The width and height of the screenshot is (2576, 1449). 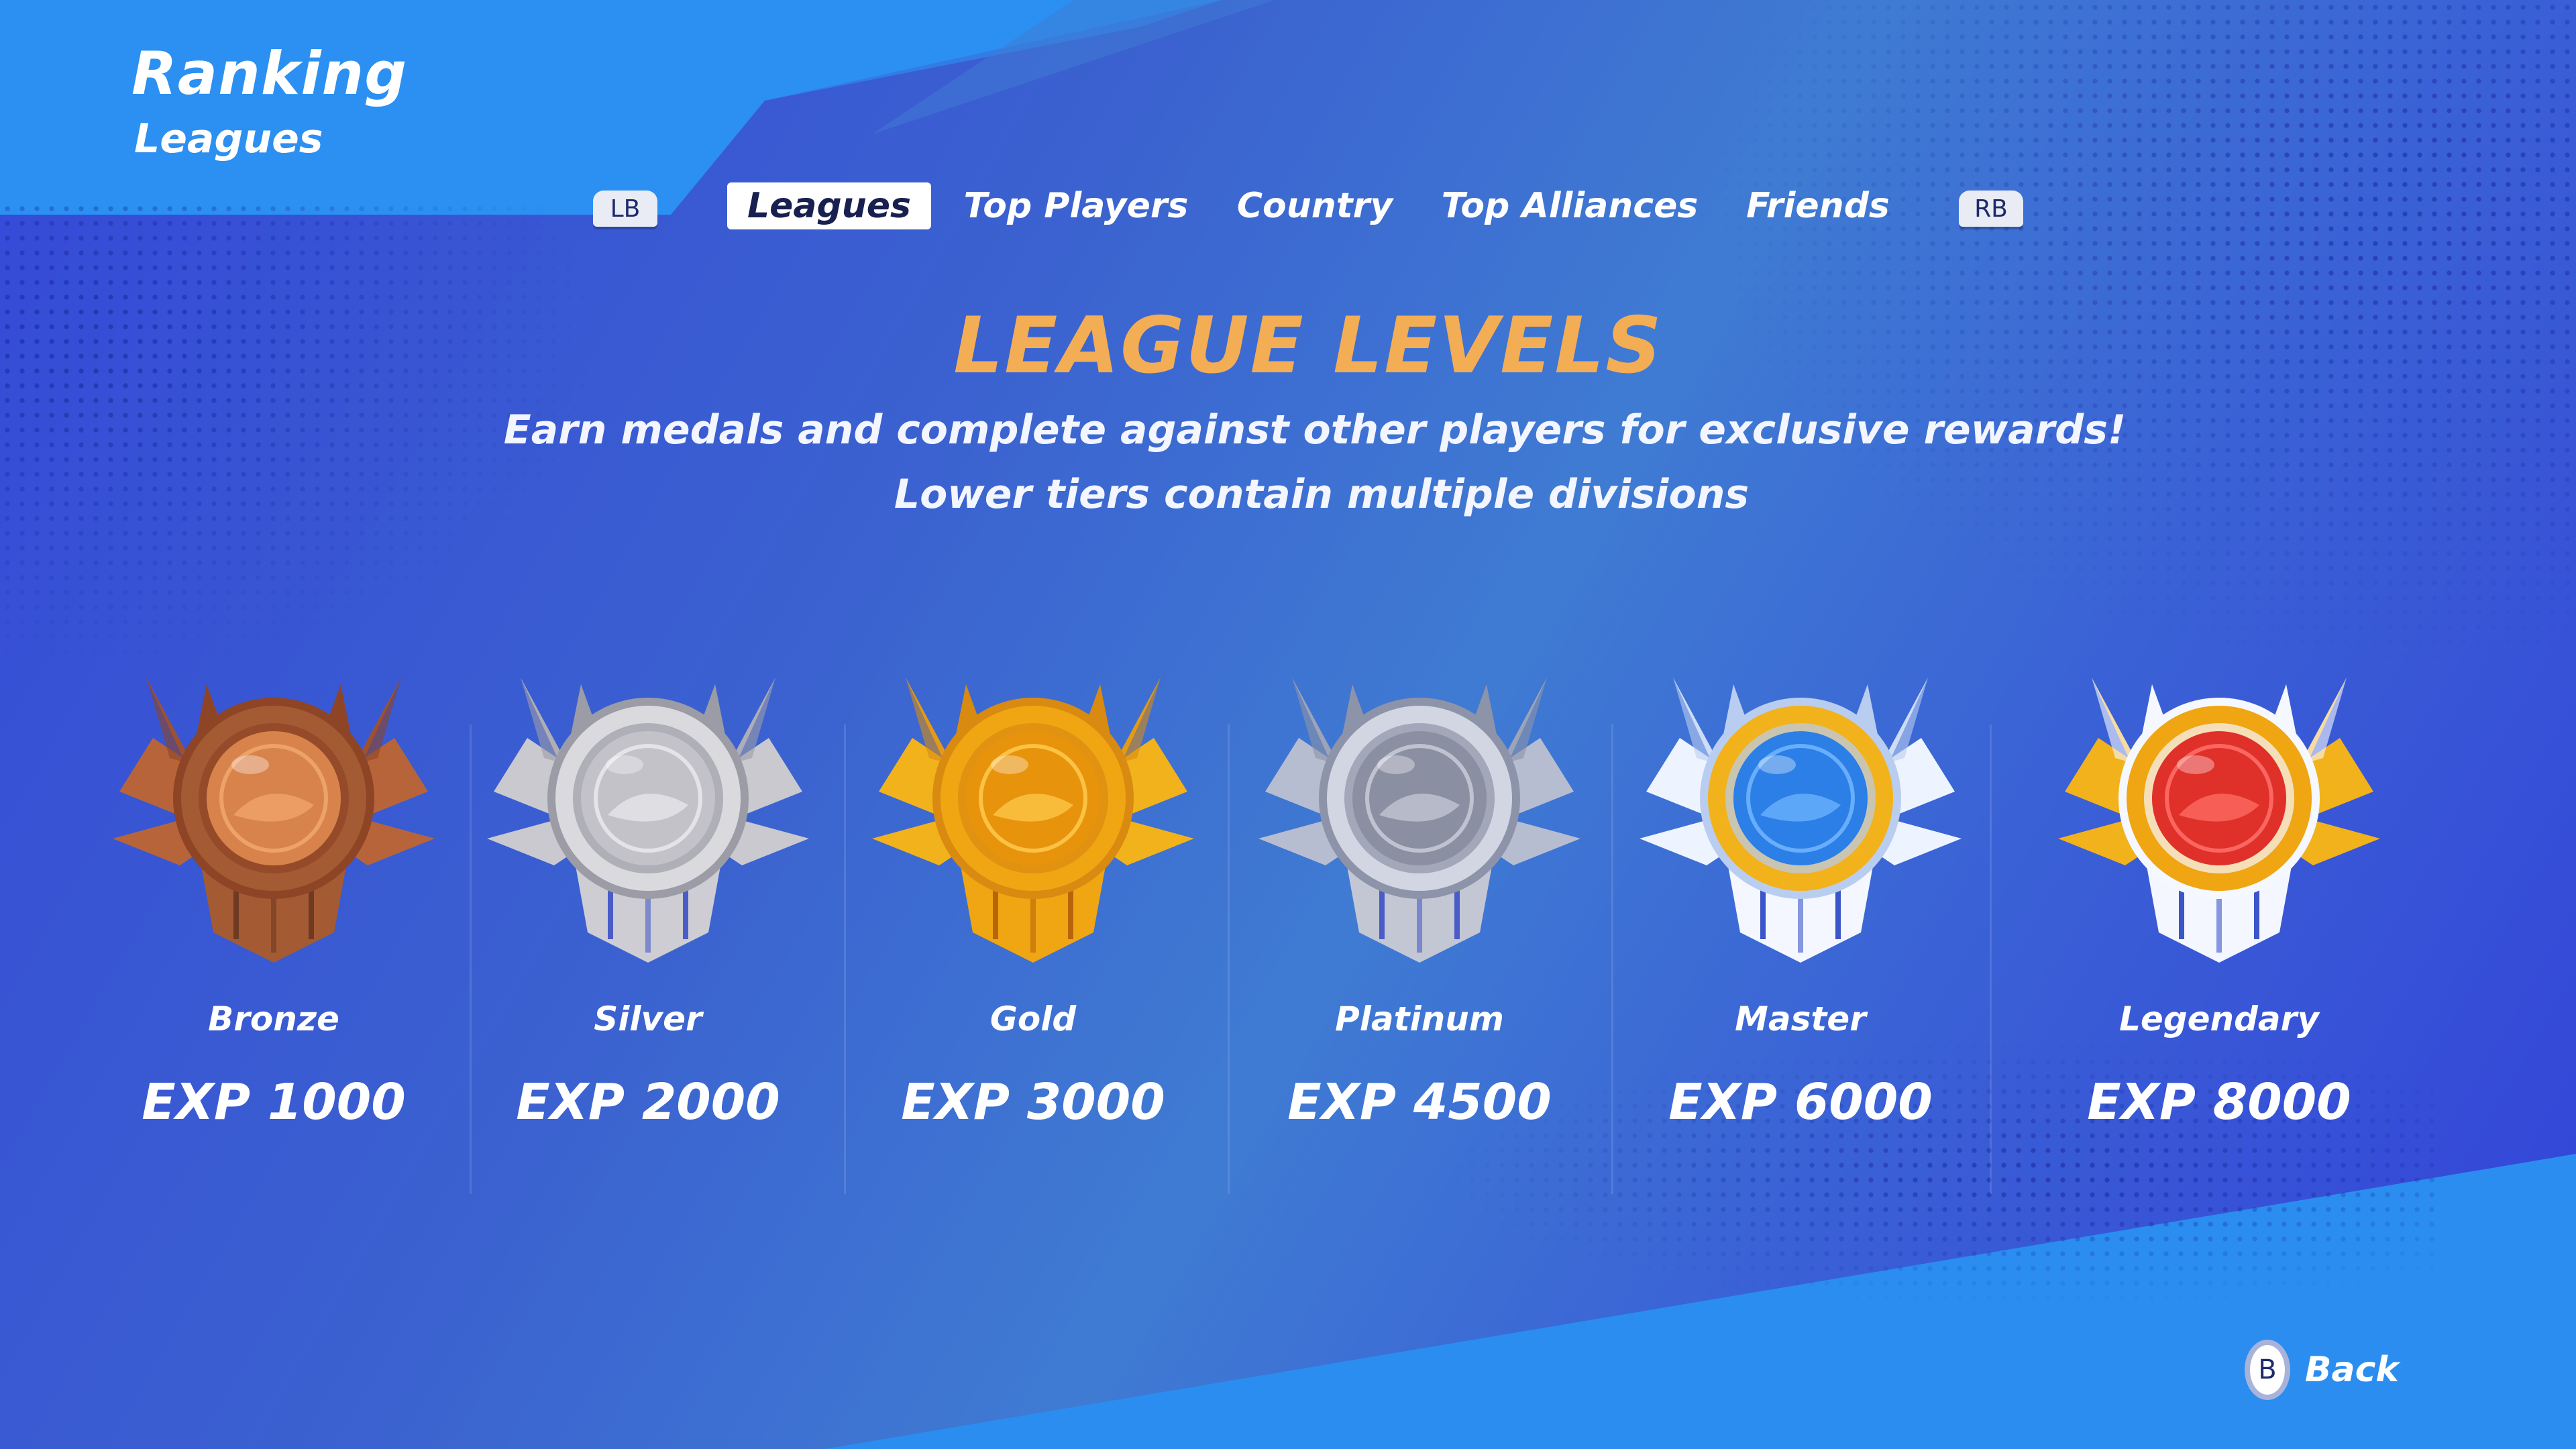 What do you see at coordinates (1033, 820) in the screenshot?
I see `gold-medal-icon` at bounding box center [1033, 820].